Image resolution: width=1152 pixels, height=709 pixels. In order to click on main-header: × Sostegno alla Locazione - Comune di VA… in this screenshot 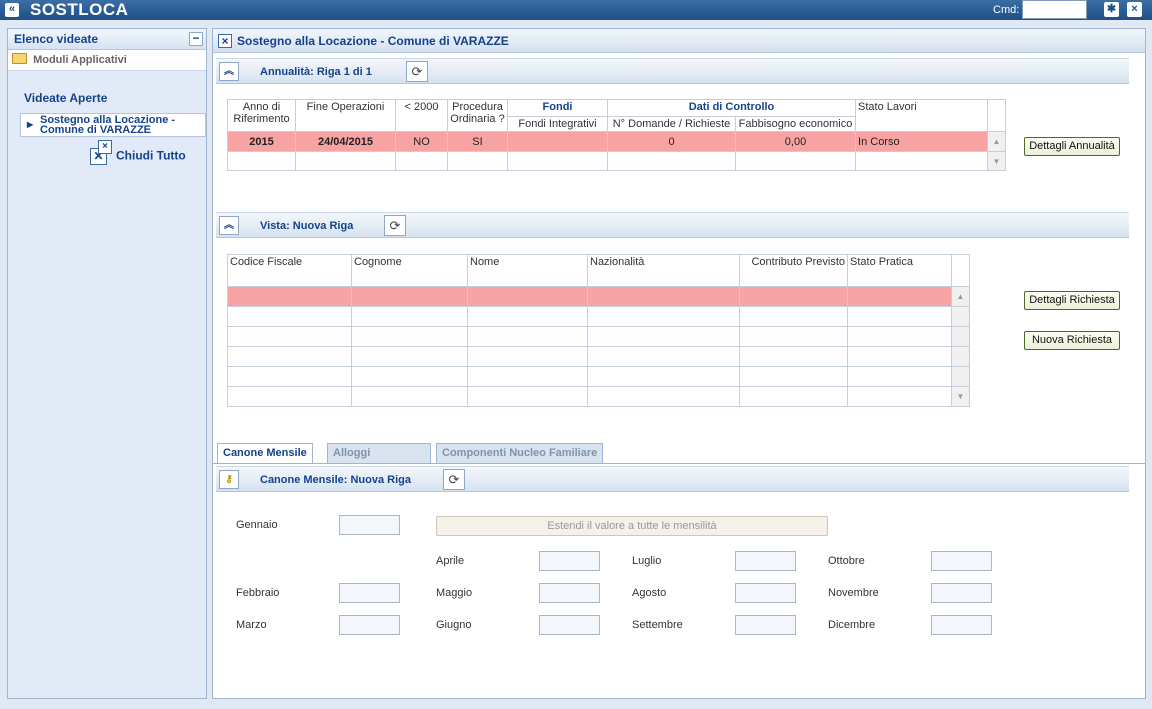, I will do `click(679, 41)`.